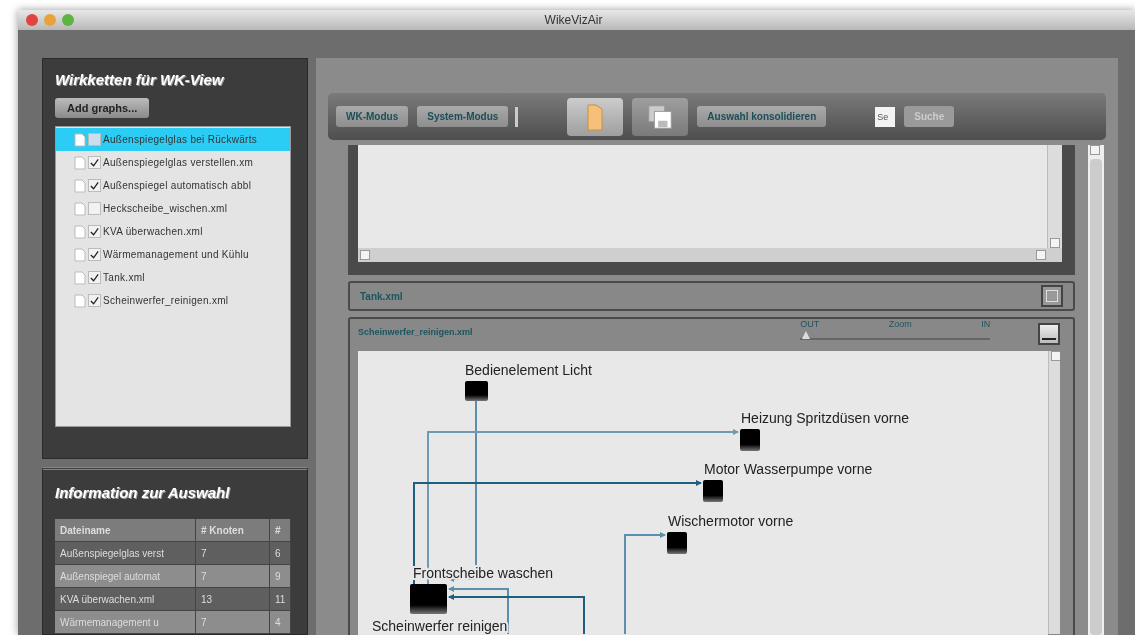 This screenshot has width=1135, height=635. Describe the element at coordinates (280, 622) in the screenshot. I see `table-cell: 4` at that location.